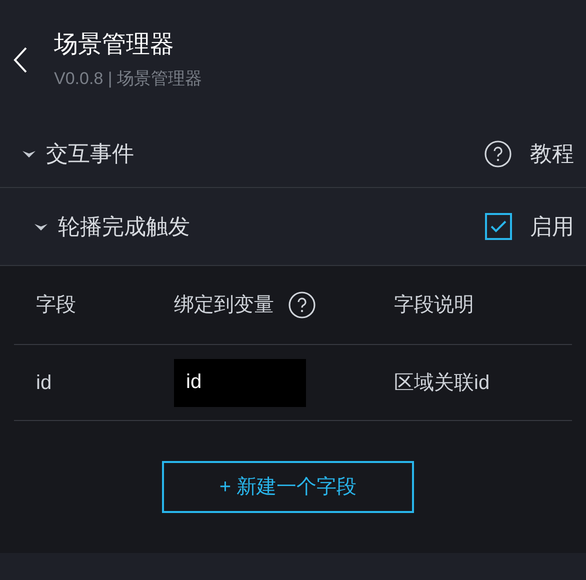  Describe the element at coordinates (240, 382) in the screenshot. I see `variable-input: id` at that location.